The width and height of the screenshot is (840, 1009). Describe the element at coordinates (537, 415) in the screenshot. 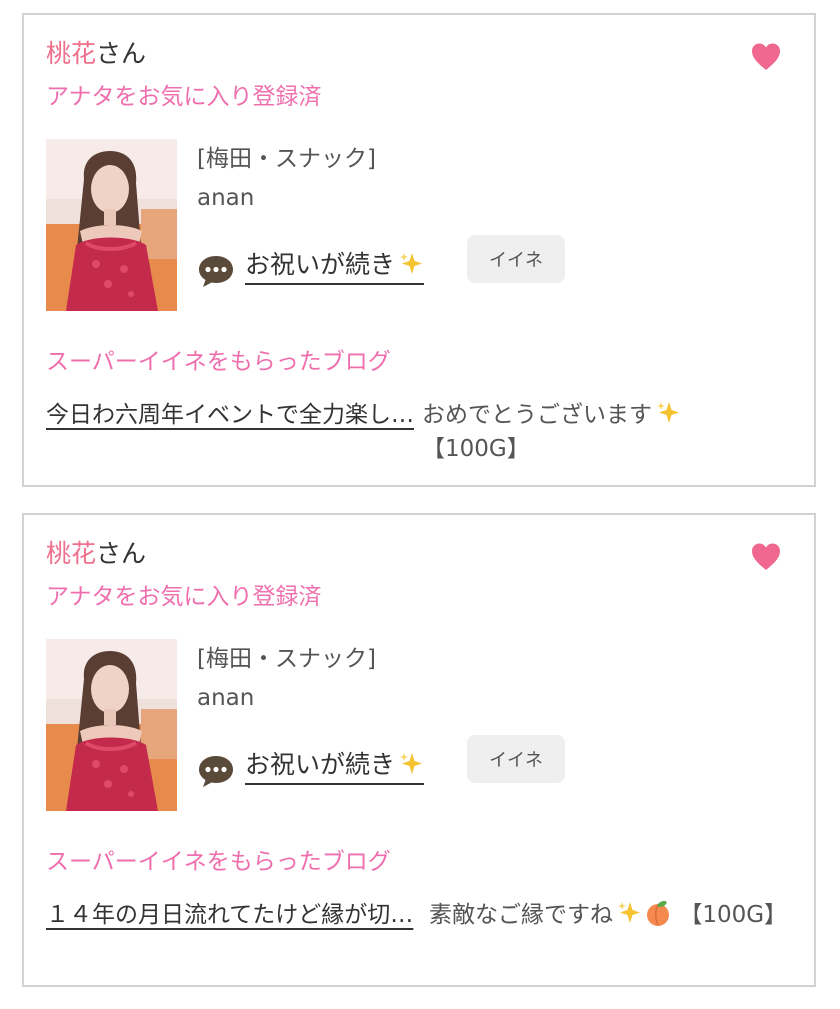

I see `comment-text: おめでとうございます` at that location.